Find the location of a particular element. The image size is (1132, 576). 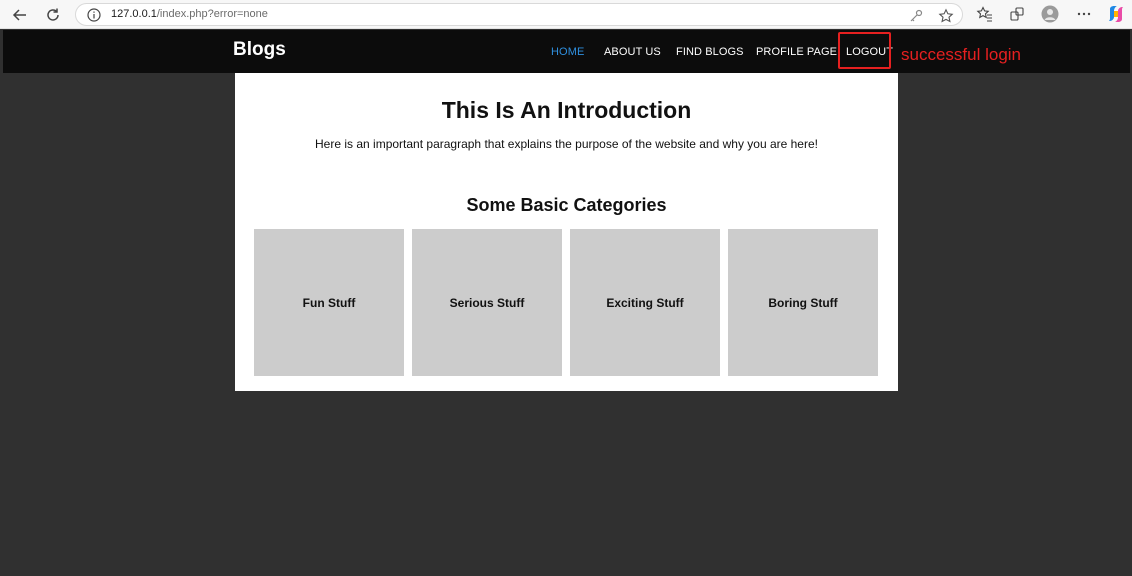

annotation-text: successful login is located at coordinates (961, 54).